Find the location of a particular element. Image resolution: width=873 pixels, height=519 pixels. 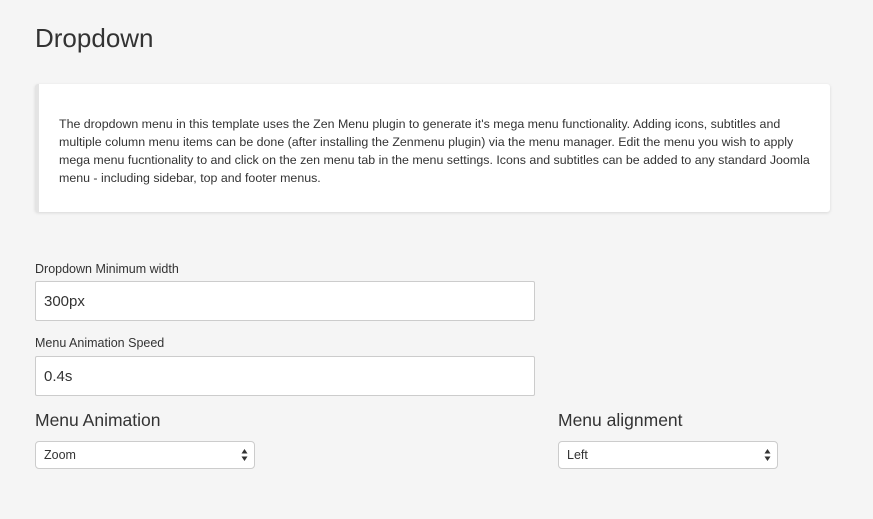

menu-alignment-label: Menu alignment is located at coordinates (620, 420).